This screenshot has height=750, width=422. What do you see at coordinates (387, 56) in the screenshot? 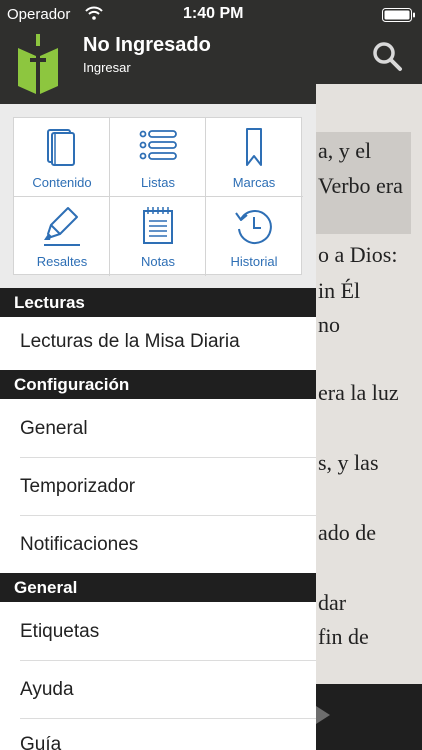
I see `search-icon` at bounding box center [387, 56].